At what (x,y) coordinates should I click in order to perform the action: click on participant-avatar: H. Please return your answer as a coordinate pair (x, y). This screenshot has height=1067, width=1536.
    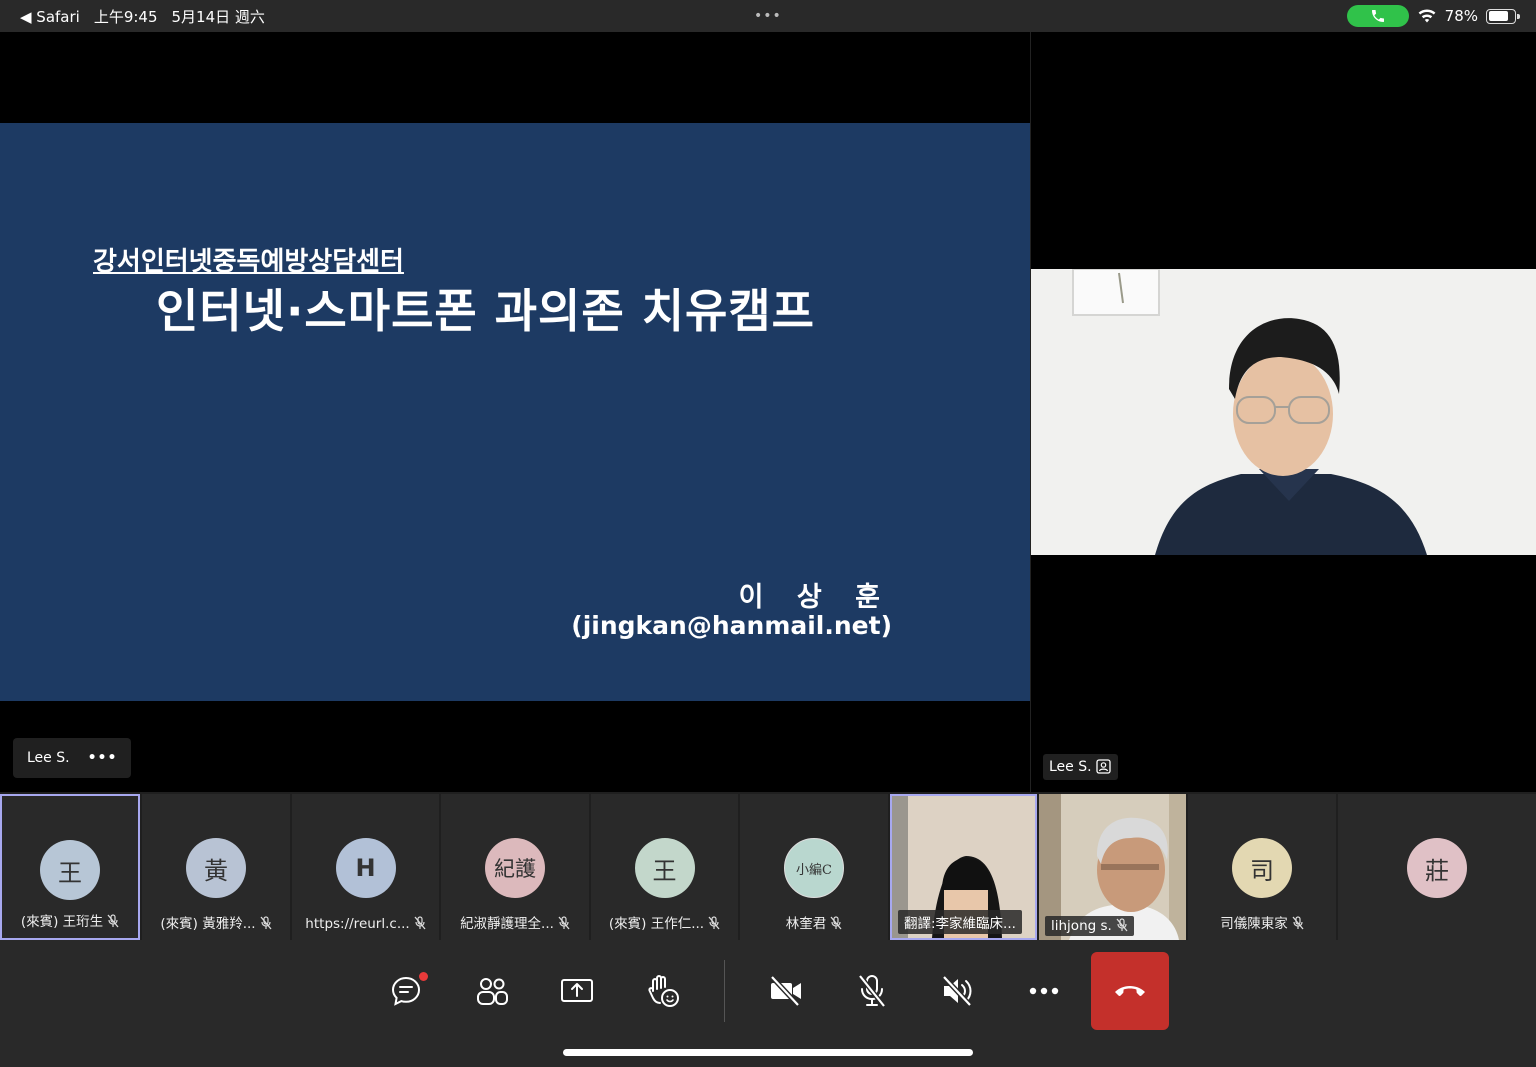
    Looking at the image, I should click on (365, 868).